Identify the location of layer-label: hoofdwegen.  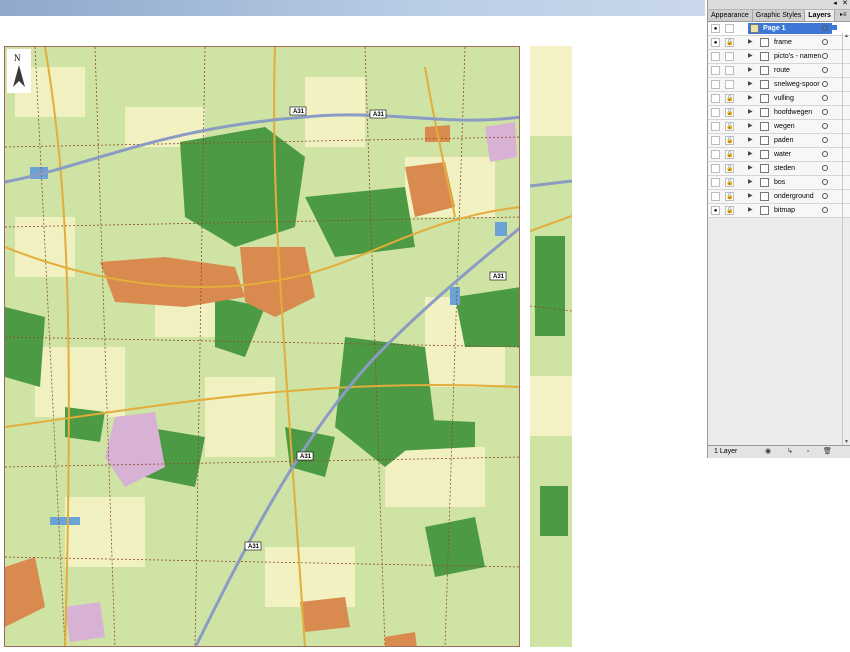
(793, 112).